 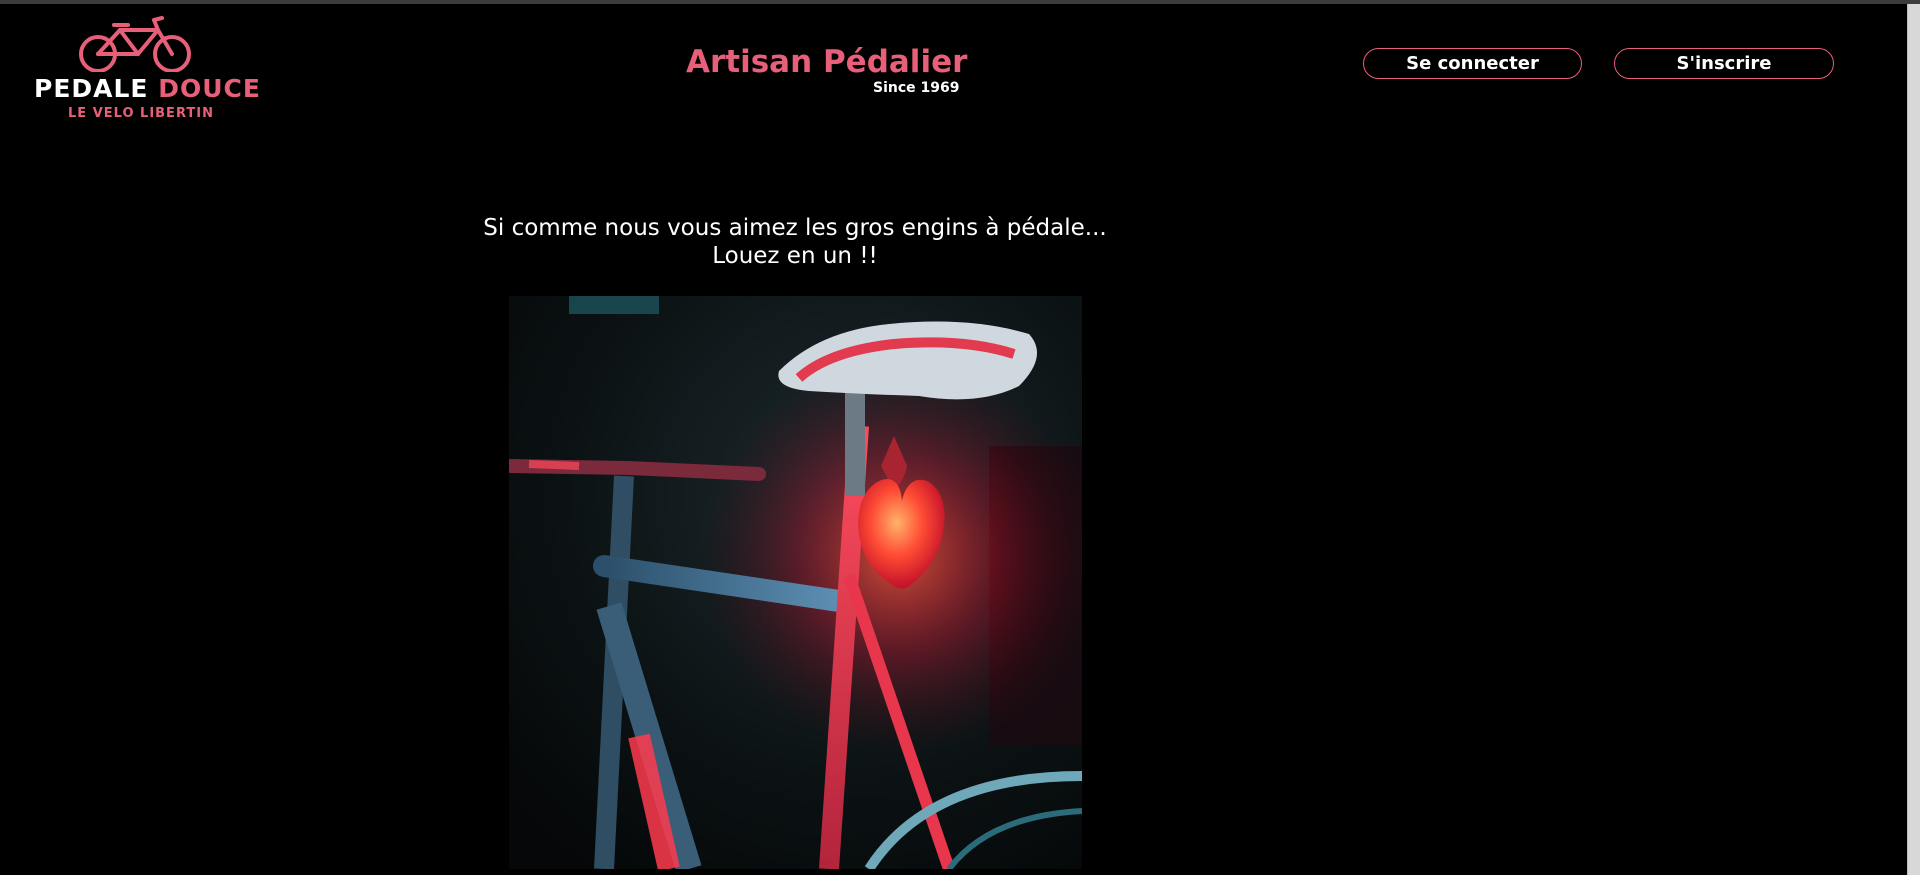 I want to click on logo: PEDALE DOUCE LE VELO LIBERTIN, so click(x=145, y=70).